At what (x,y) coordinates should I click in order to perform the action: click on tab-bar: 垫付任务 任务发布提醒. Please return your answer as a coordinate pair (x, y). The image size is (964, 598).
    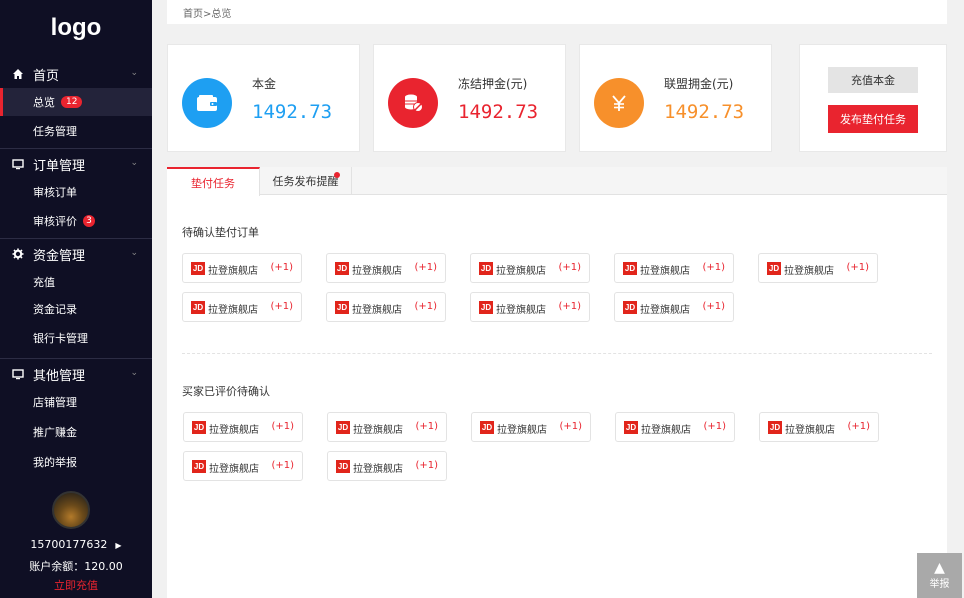
    Looking at the image, I should click on (557, 181).